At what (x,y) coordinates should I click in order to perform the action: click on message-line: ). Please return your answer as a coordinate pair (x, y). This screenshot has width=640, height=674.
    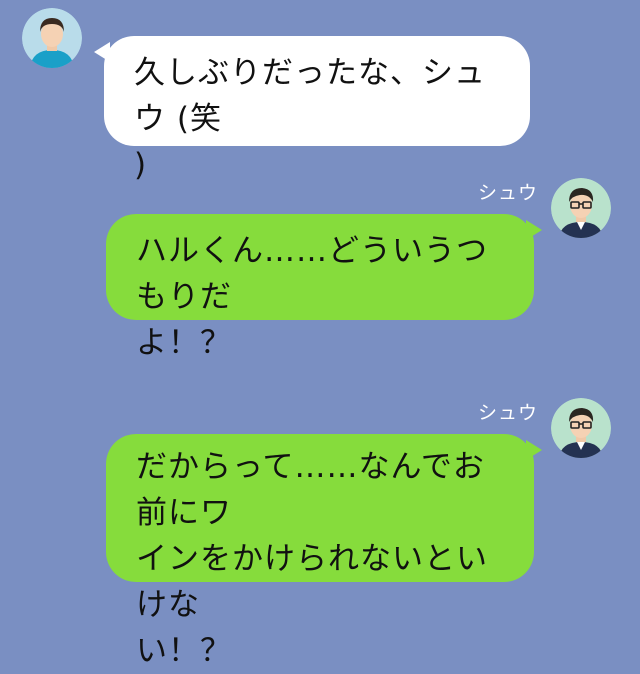
    Looking at the image, I should click on (141, 165).